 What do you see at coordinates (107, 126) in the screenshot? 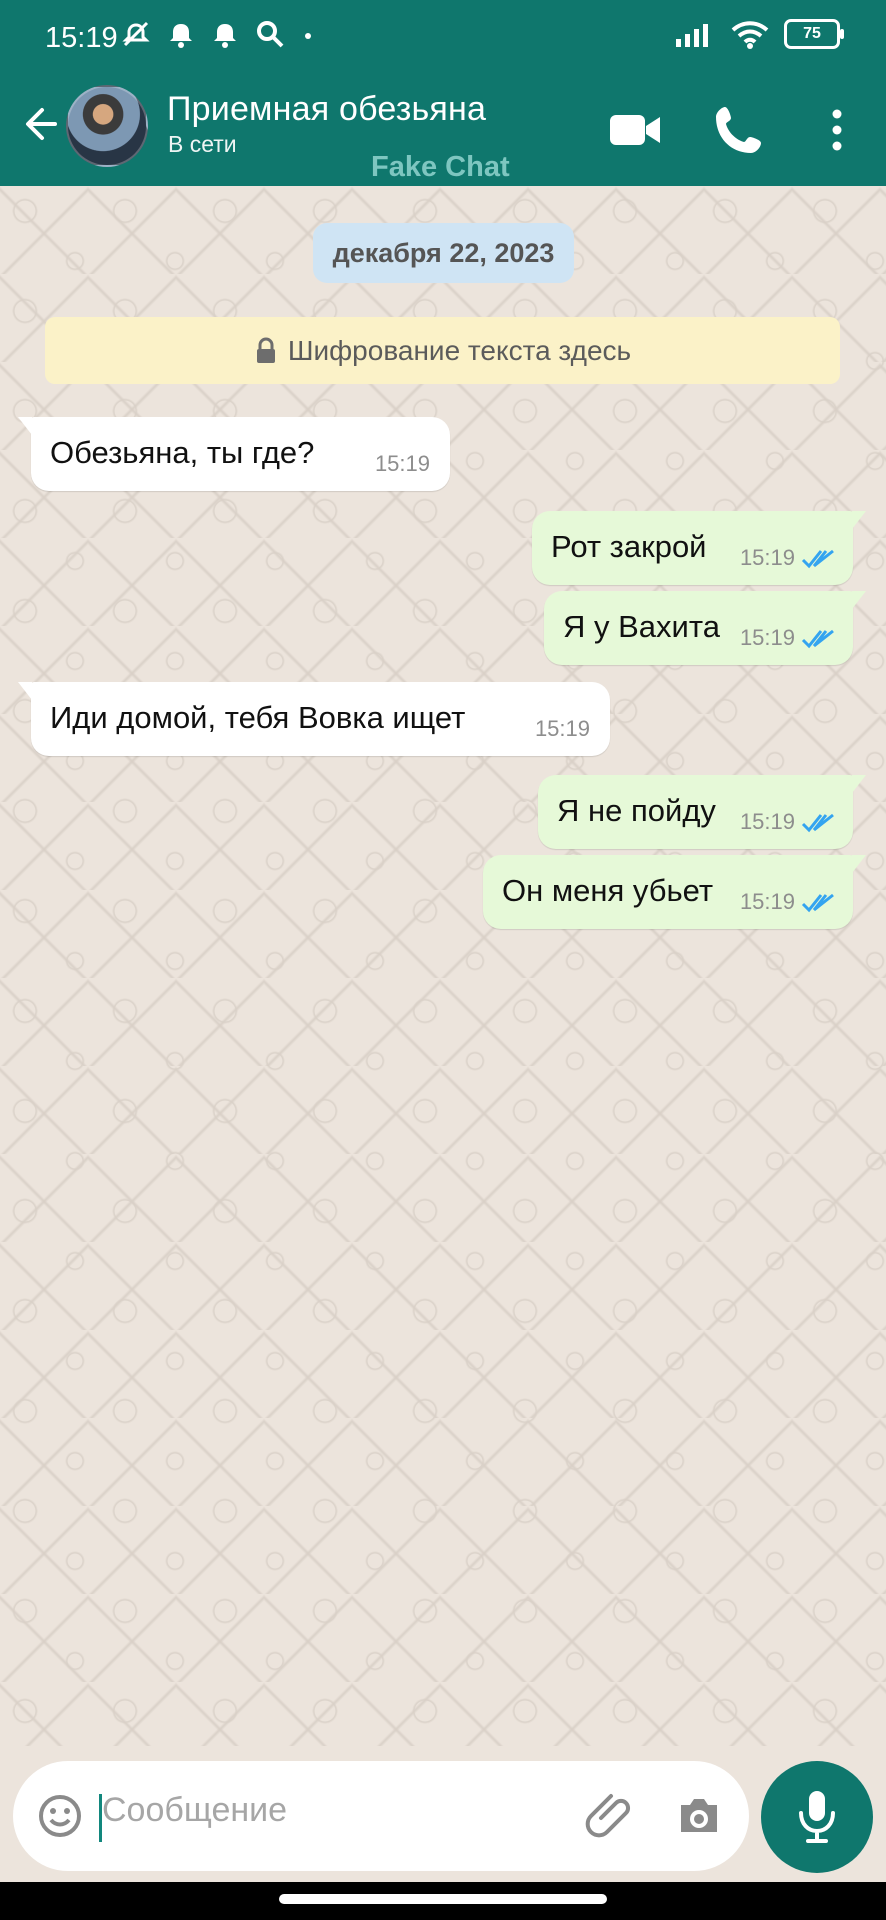
I see `avatar` at bounding box center [107, 126].